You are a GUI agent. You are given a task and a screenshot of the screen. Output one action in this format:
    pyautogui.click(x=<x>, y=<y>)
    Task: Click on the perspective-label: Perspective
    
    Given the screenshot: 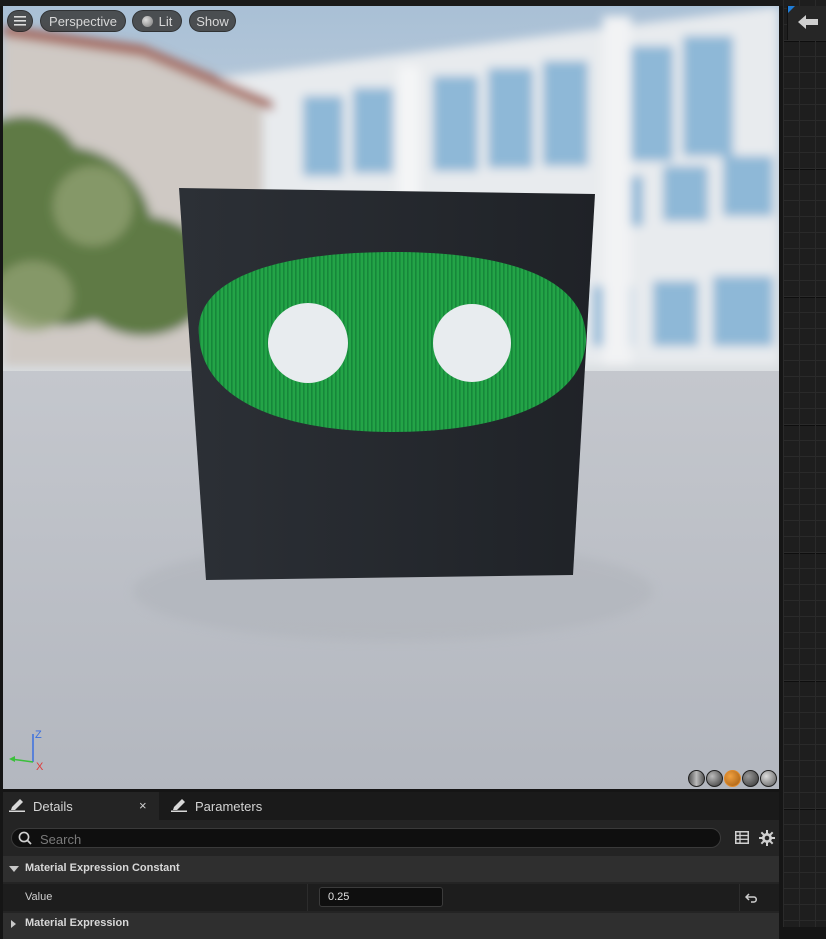 What is the action you would take?
    pyautogui.click(x=83, y=21)
    